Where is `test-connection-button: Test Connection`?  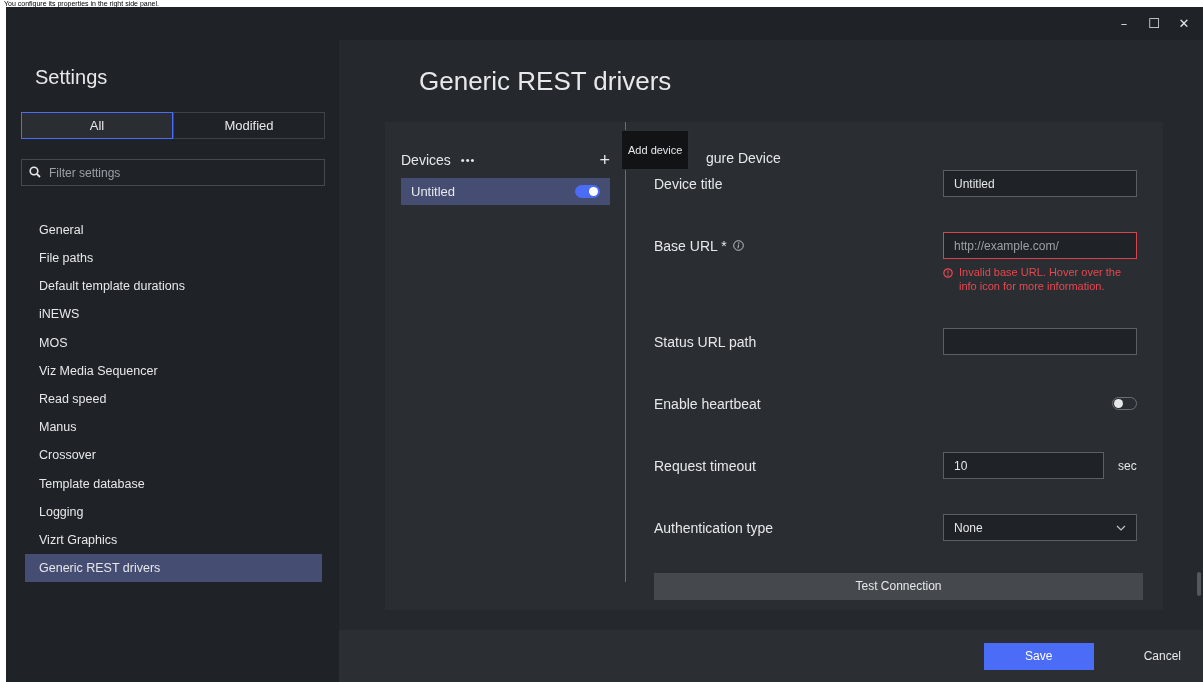
test-connection-button: Test Connection is located at coordinates (898, 586).